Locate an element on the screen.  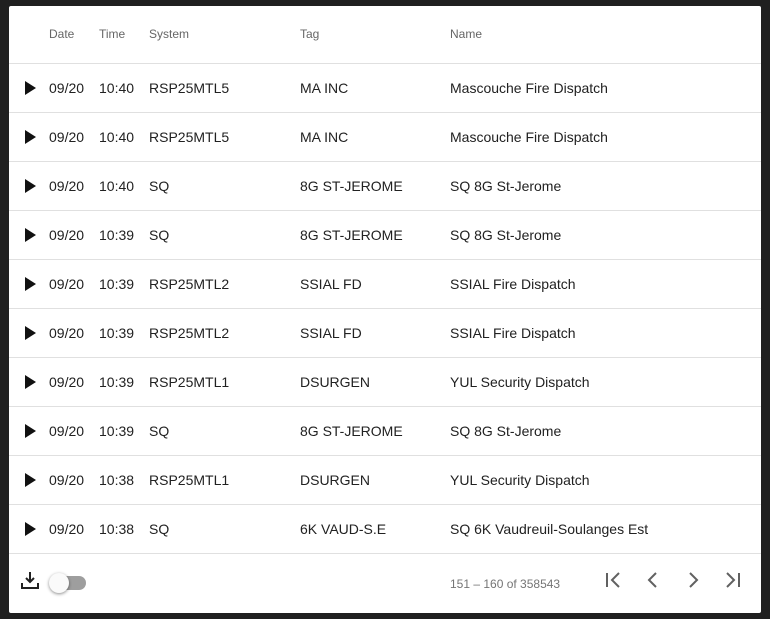
toggle-thumb is located at coordinates (59, 583).